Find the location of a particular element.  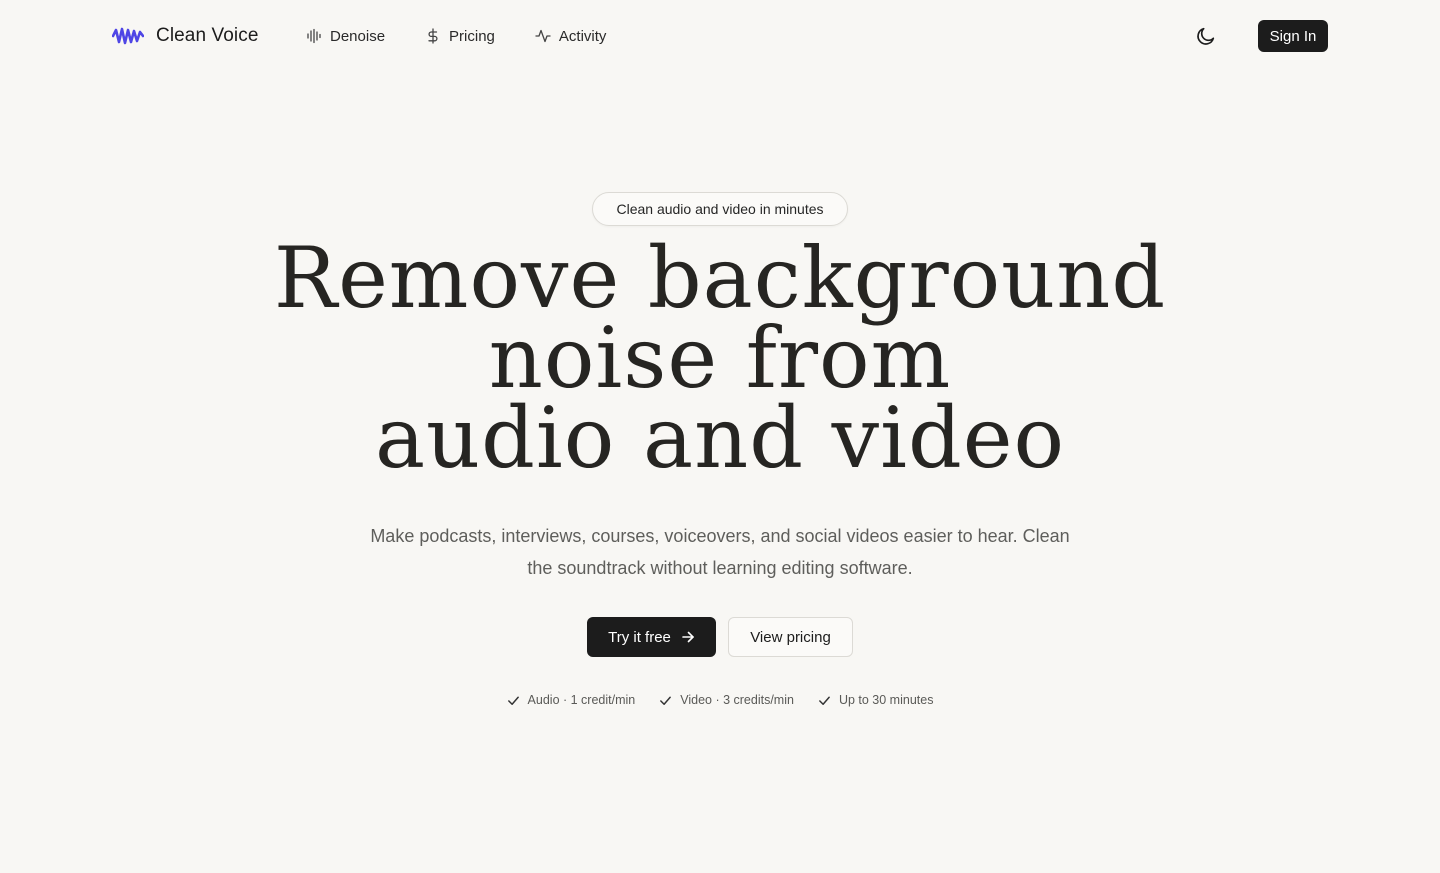

nav-item-pricing: Pricing is located at coordinates (460, 36).